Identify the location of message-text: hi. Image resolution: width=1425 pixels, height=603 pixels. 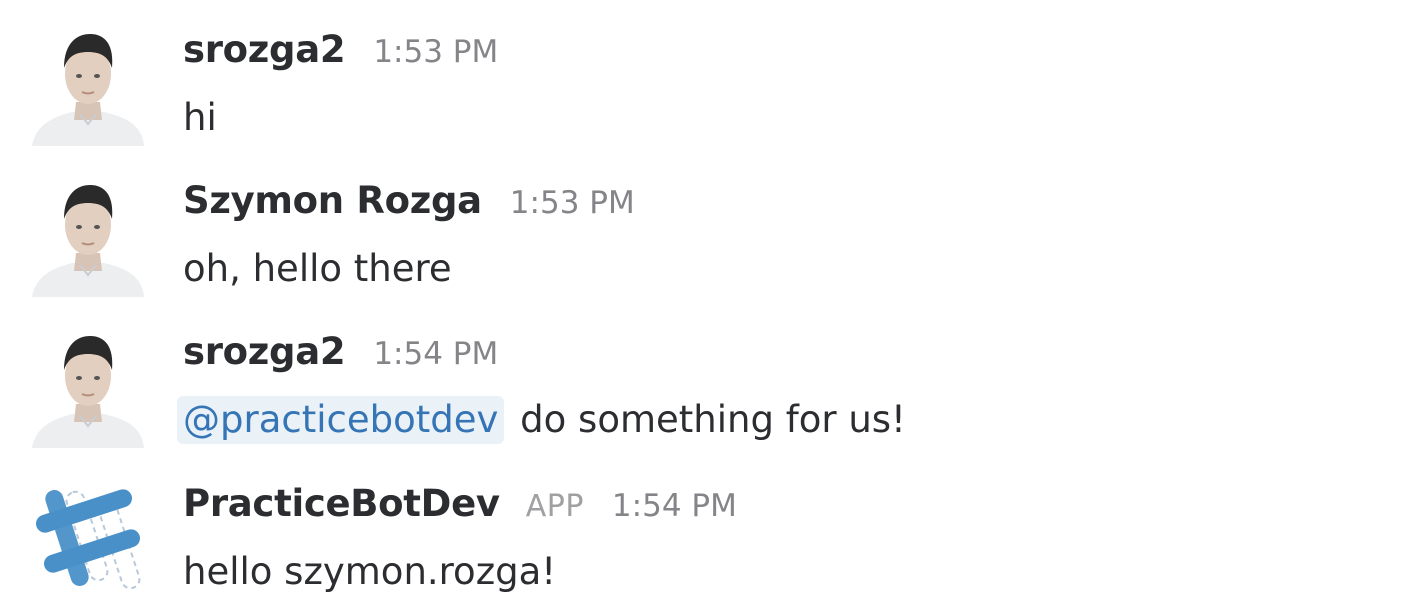
(200, 117).